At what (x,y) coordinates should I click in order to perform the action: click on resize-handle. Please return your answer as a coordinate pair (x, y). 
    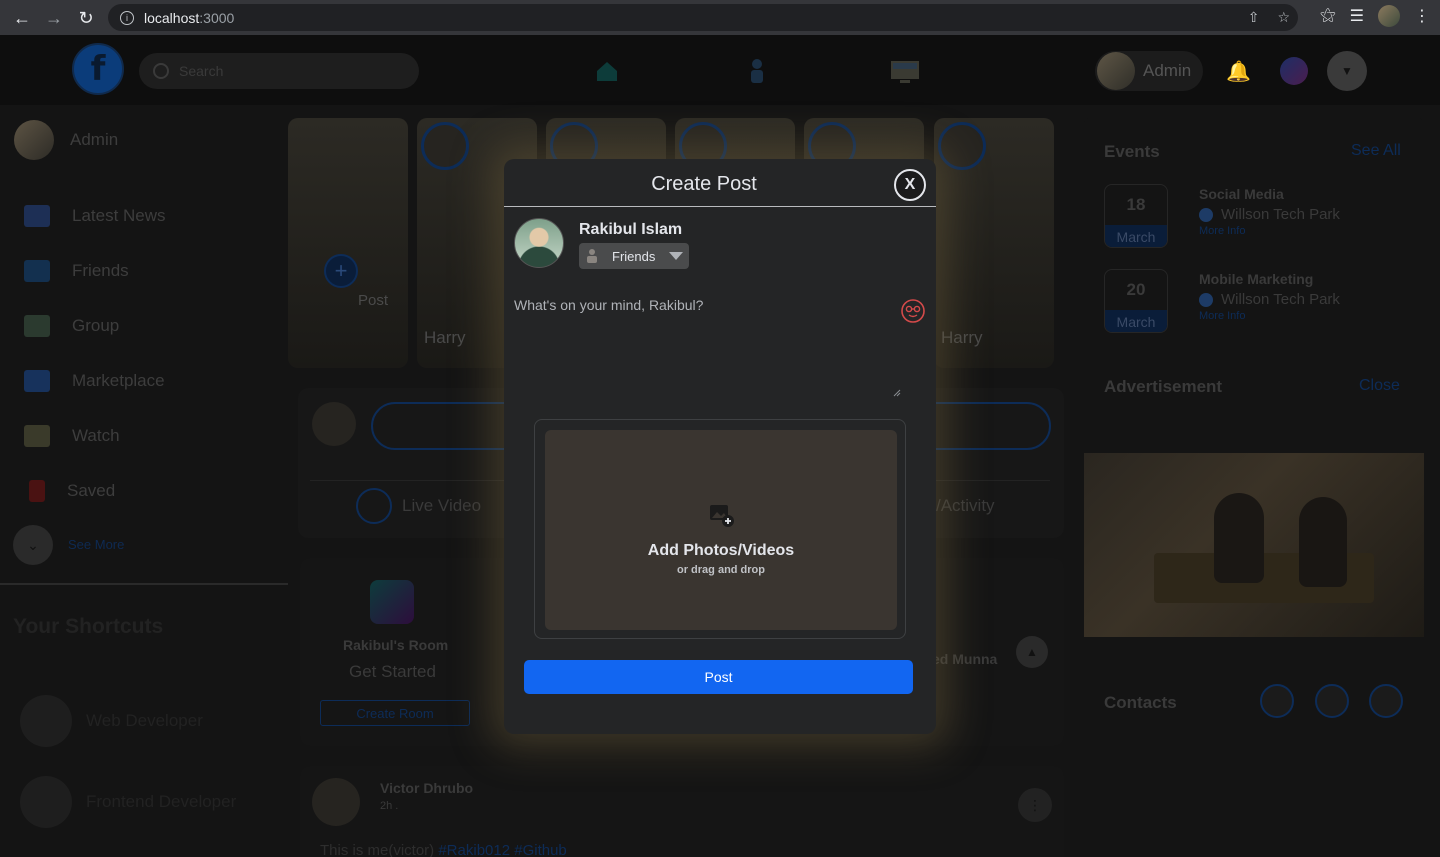
    Looking at the image, I should click on (897, 393).